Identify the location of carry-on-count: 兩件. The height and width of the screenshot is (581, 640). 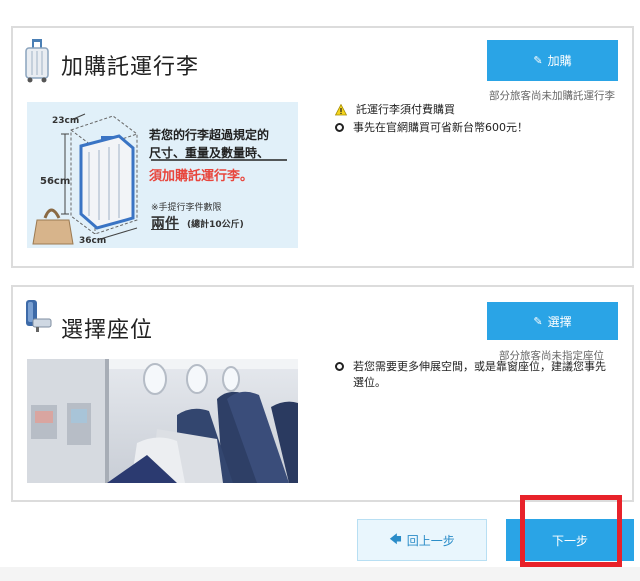
(165, 224).